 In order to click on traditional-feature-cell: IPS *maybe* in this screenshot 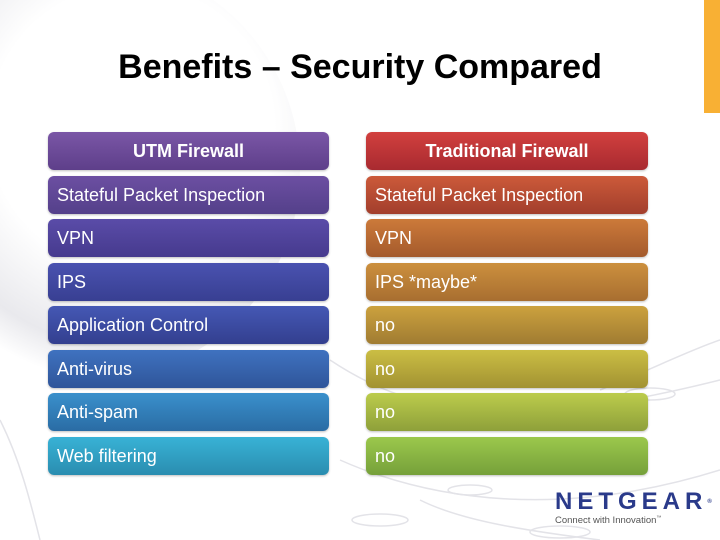, I will do `click(507, 281)`.